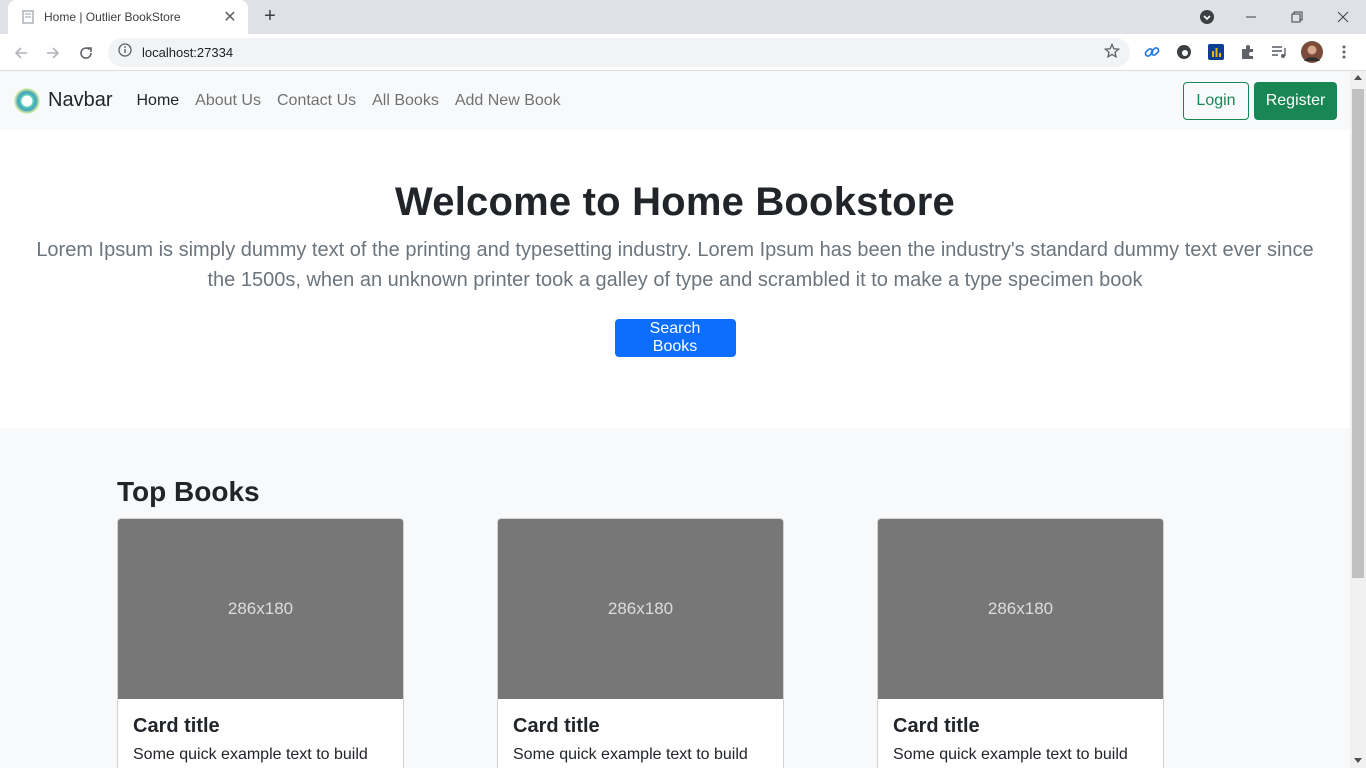  Describe the element at coordinates (1344, 52) in the screenshot. I see `browser-menu-icon` at that location.